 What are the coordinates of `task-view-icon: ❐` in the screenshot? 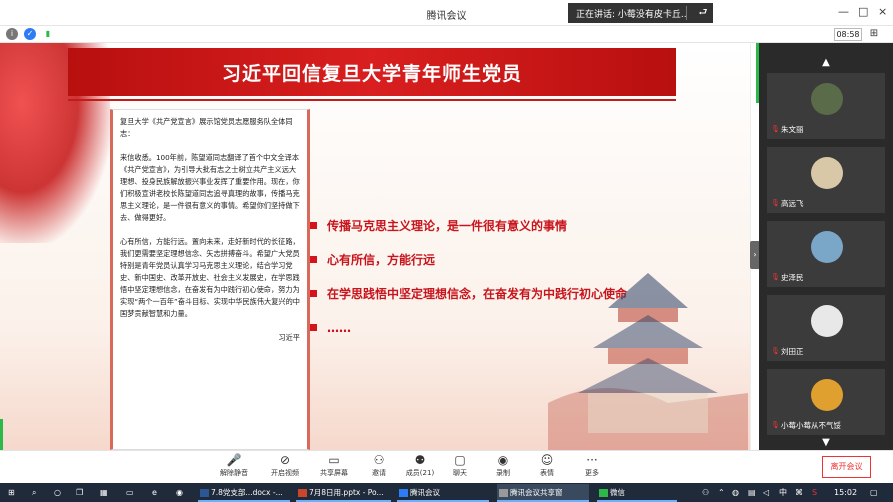 It's located at (79, 493).